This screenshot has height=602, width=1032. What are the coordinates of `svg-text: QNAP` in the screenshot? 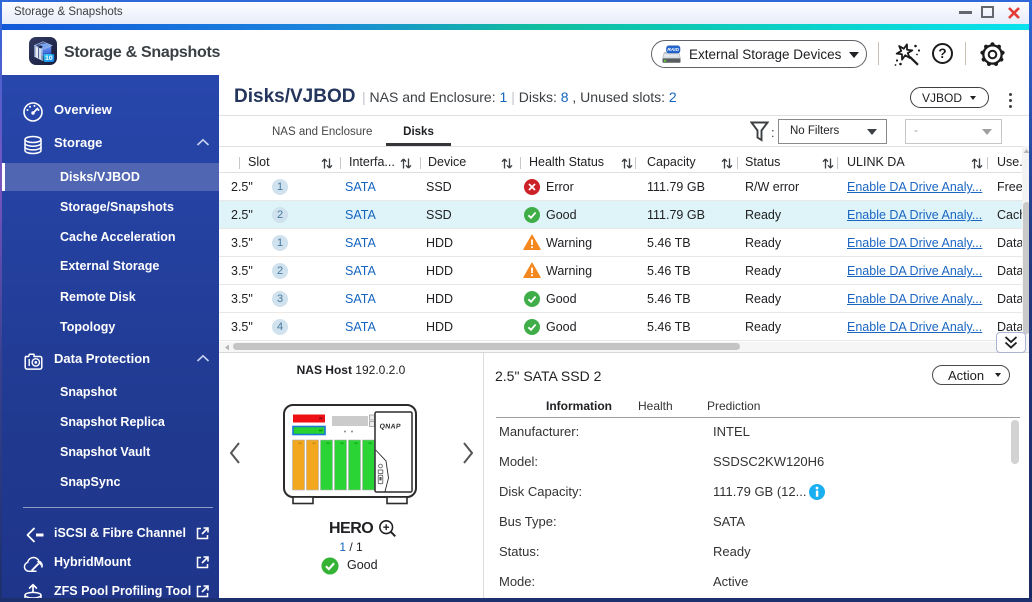 It's located at (390, 427).